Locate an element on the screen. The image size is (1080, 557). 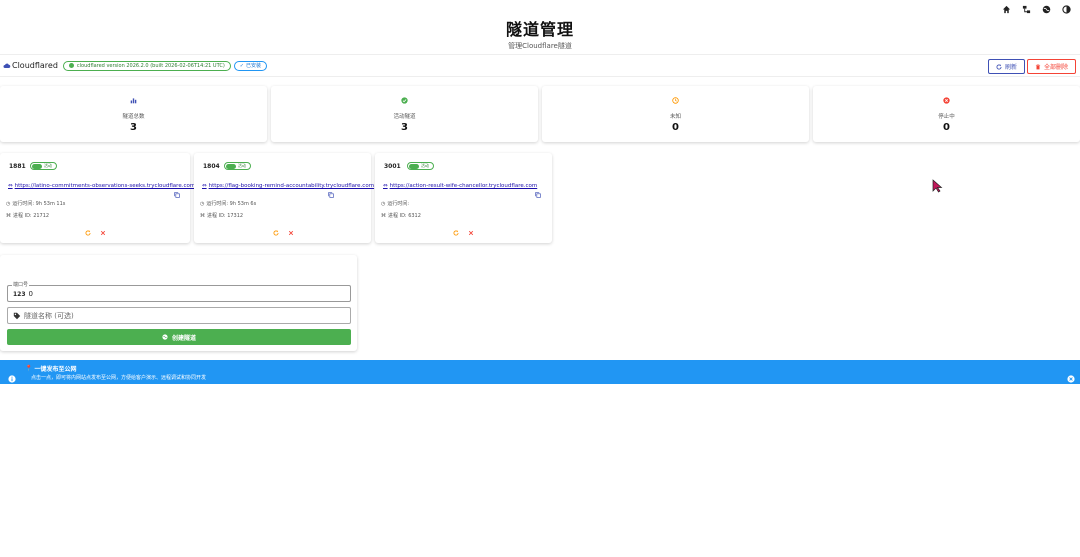
tunnel-pid: ⌘ 进程 ID: 17312 is located at coordinates (222, 216).